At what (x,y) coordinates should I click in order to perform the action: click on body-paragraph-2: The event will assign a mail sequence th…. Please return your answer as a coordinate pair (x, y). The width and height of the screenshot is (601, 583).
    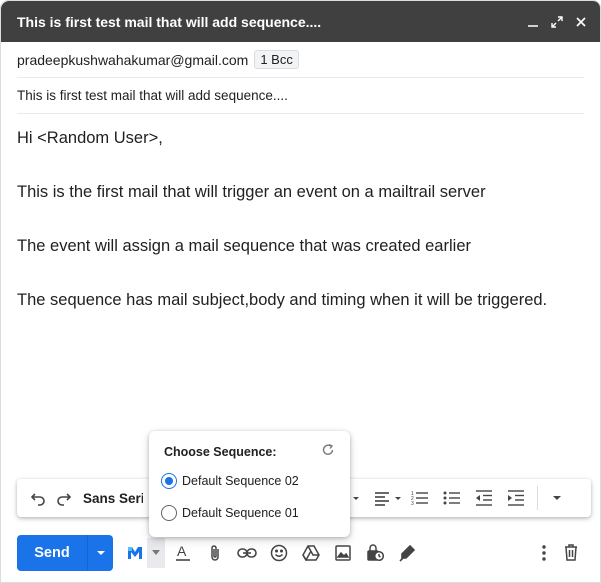
    Looking at the image, I should click on (244, 246).